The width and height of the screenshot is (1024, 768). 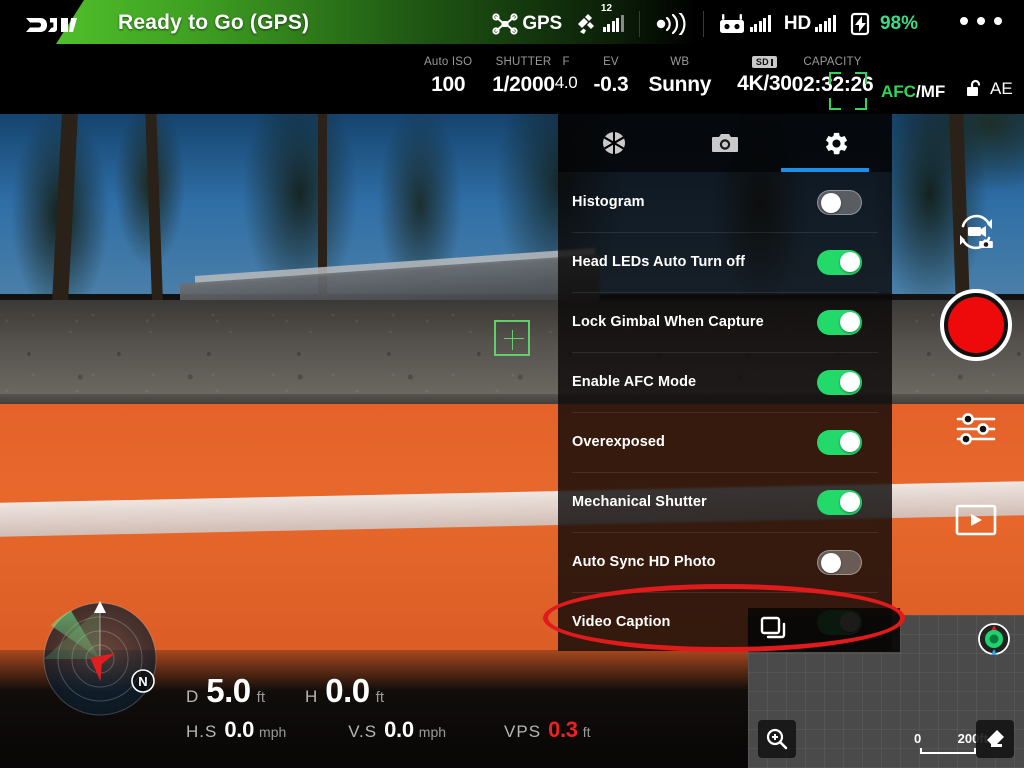 What do you see at coordinates (586, 732) in the screenshot?
I see `vps-unit: ft` at bounding box center [586, 732].